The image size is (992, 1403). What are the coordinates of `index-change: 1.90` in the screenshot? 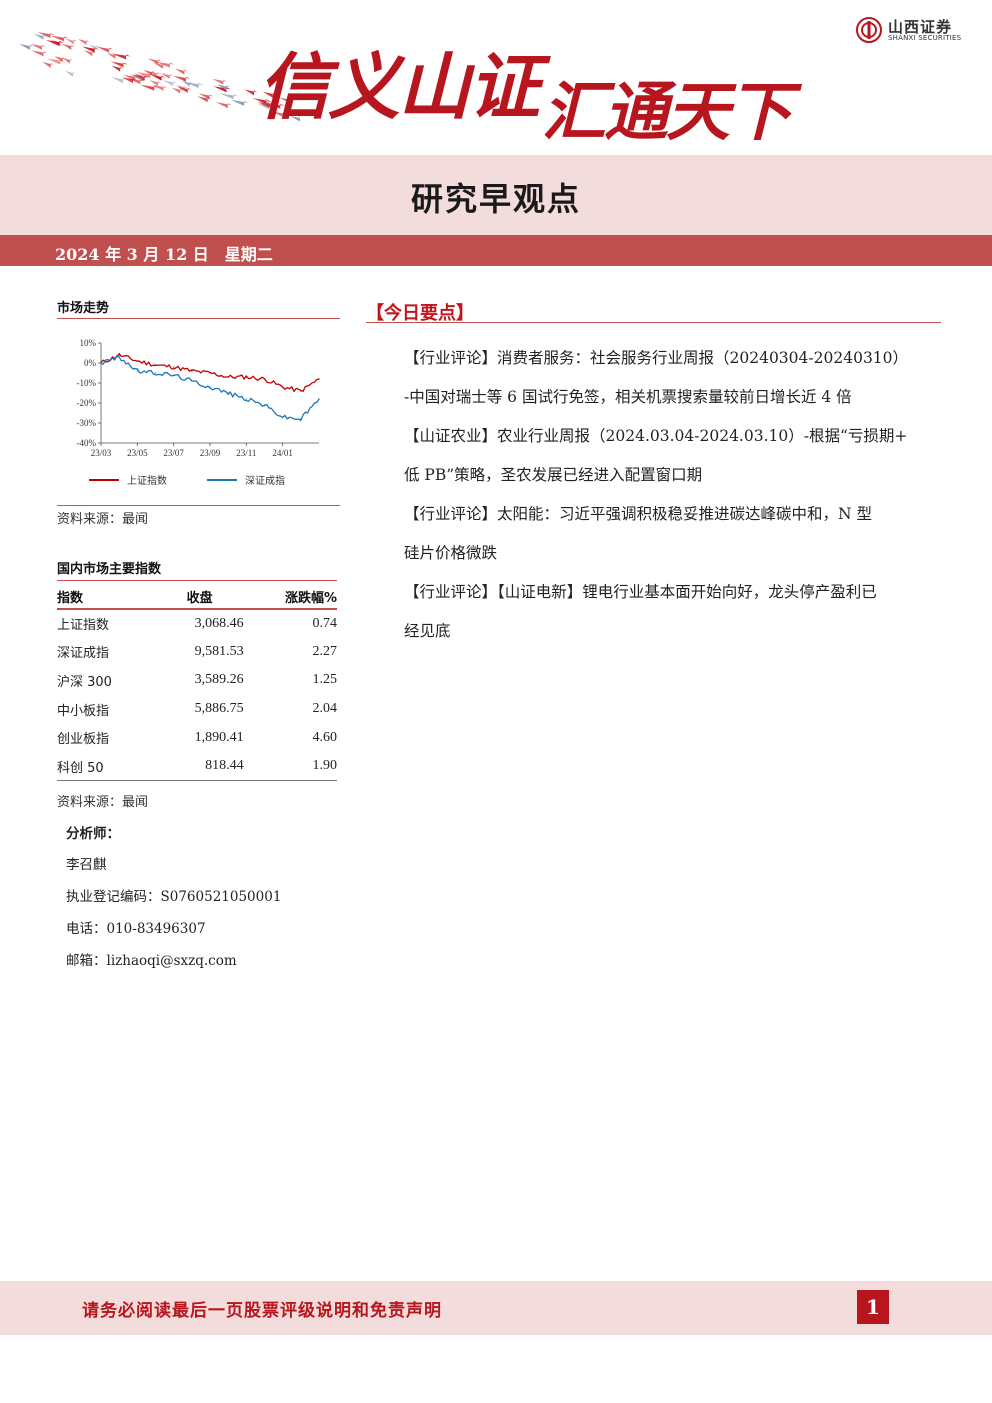 It's located at (290, 766).